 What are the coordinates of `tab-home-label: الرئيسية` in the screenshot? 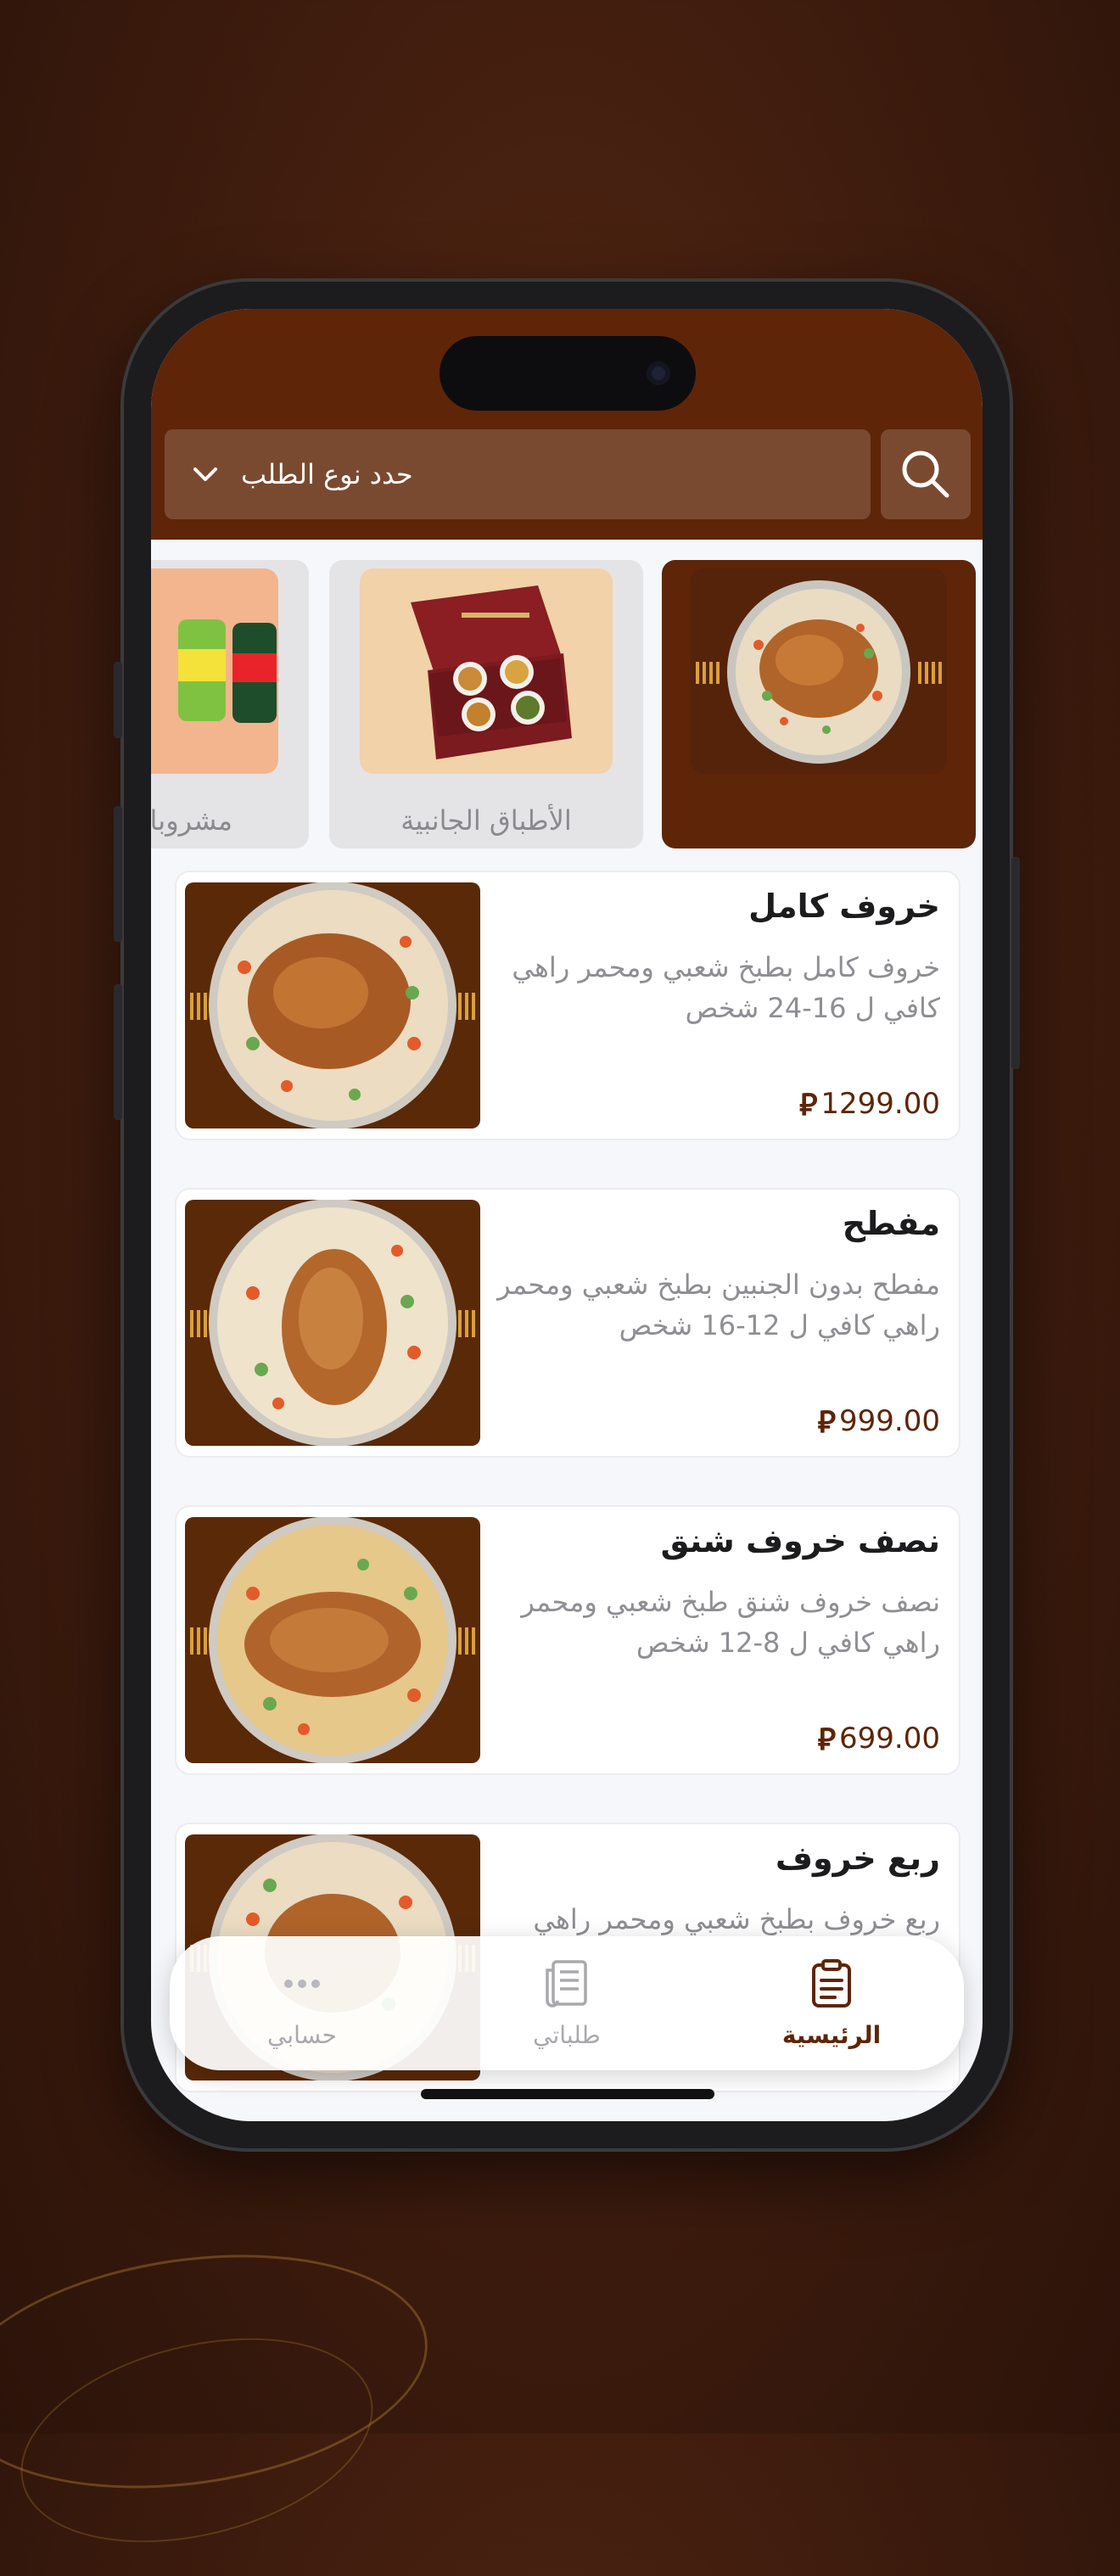 It's located at (831, 2035).